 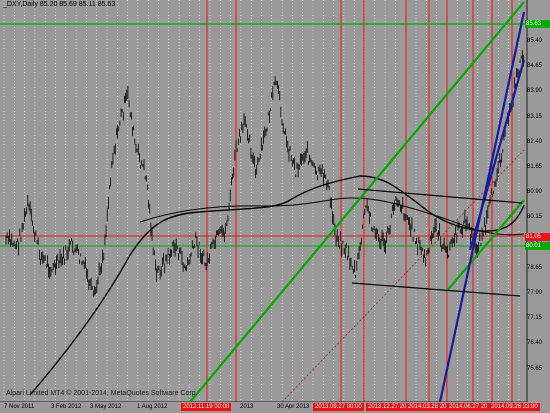 What do you see at coordinates (535, 343) in the screenshot?
I see `price-label: 76.40` at bounding box center [535, 343].